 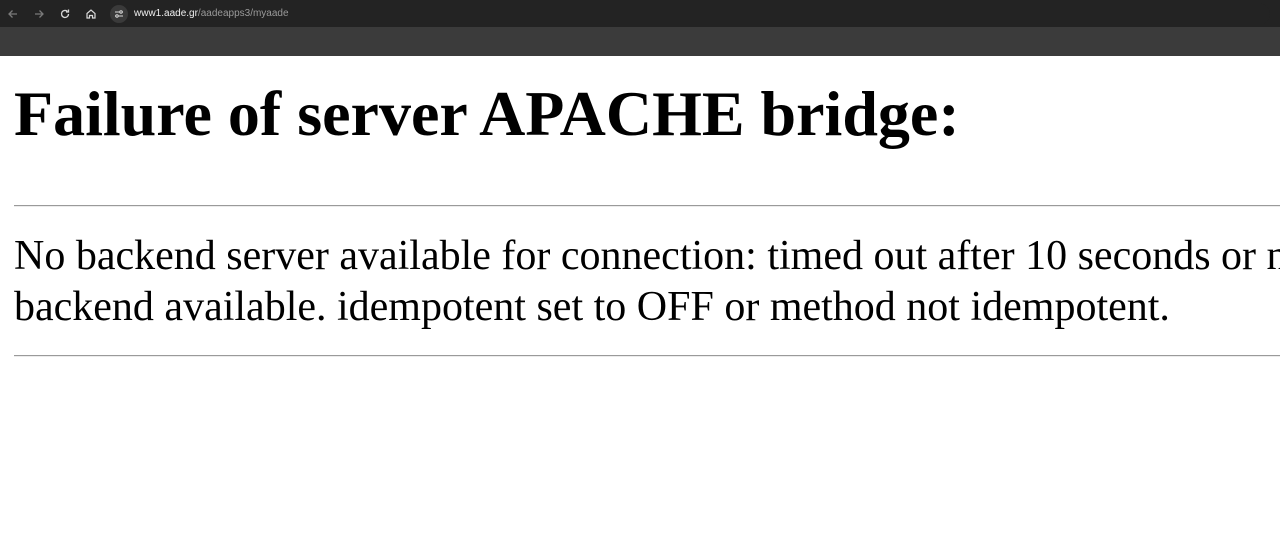 I want to click on error-heading: Failure of server APACHE bridge:, so click(x=487, y=113).